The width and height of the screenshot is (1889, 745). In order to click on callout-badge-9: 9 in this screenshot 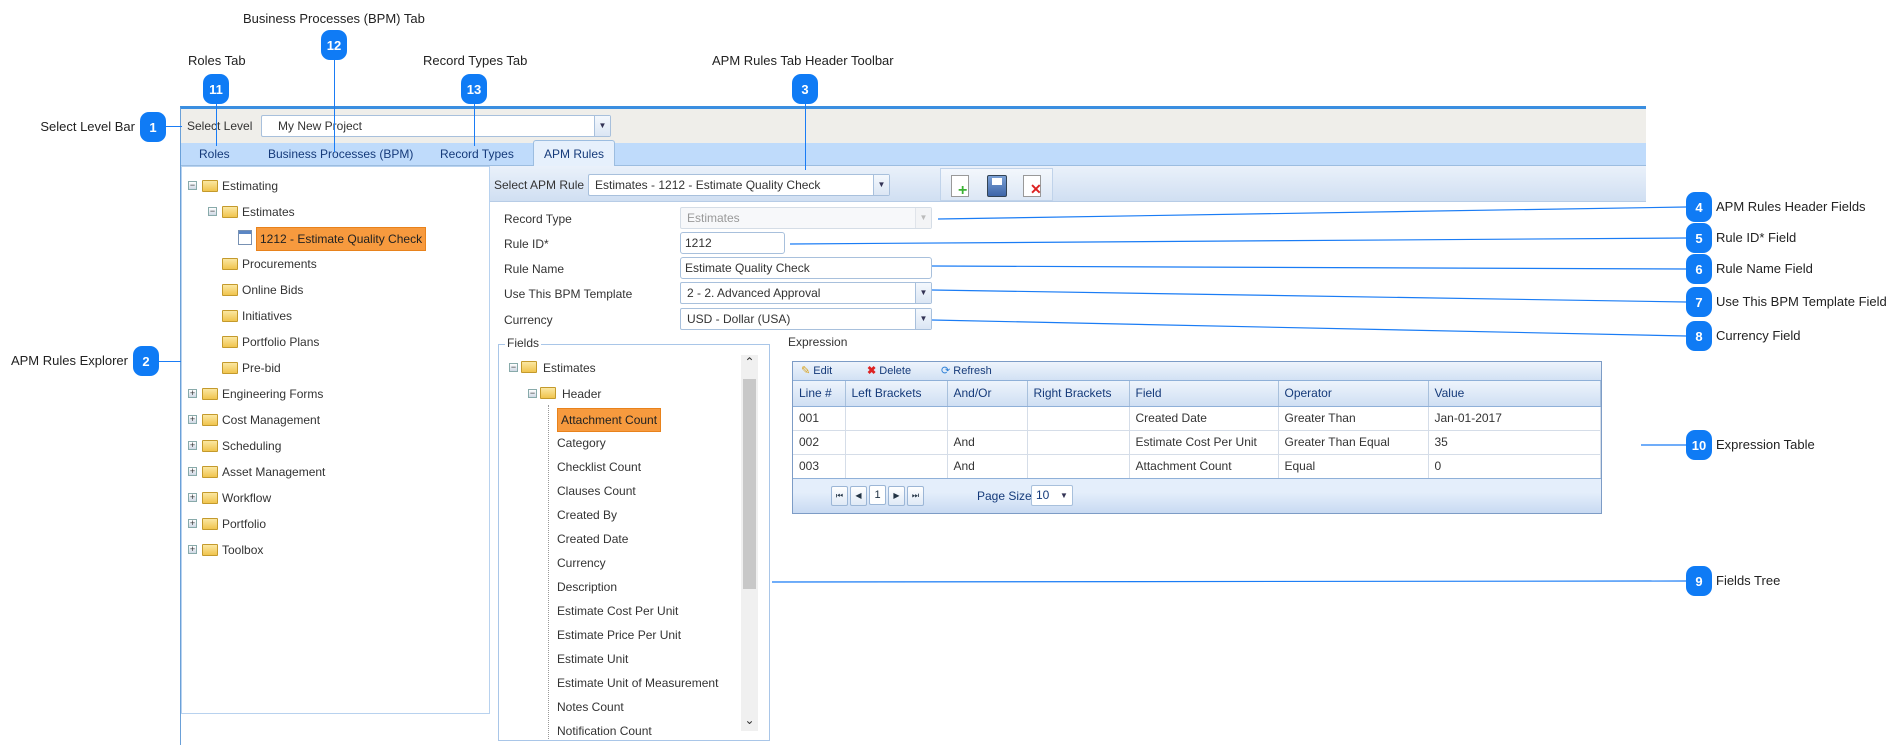, I will do `click(1699, 581)`.